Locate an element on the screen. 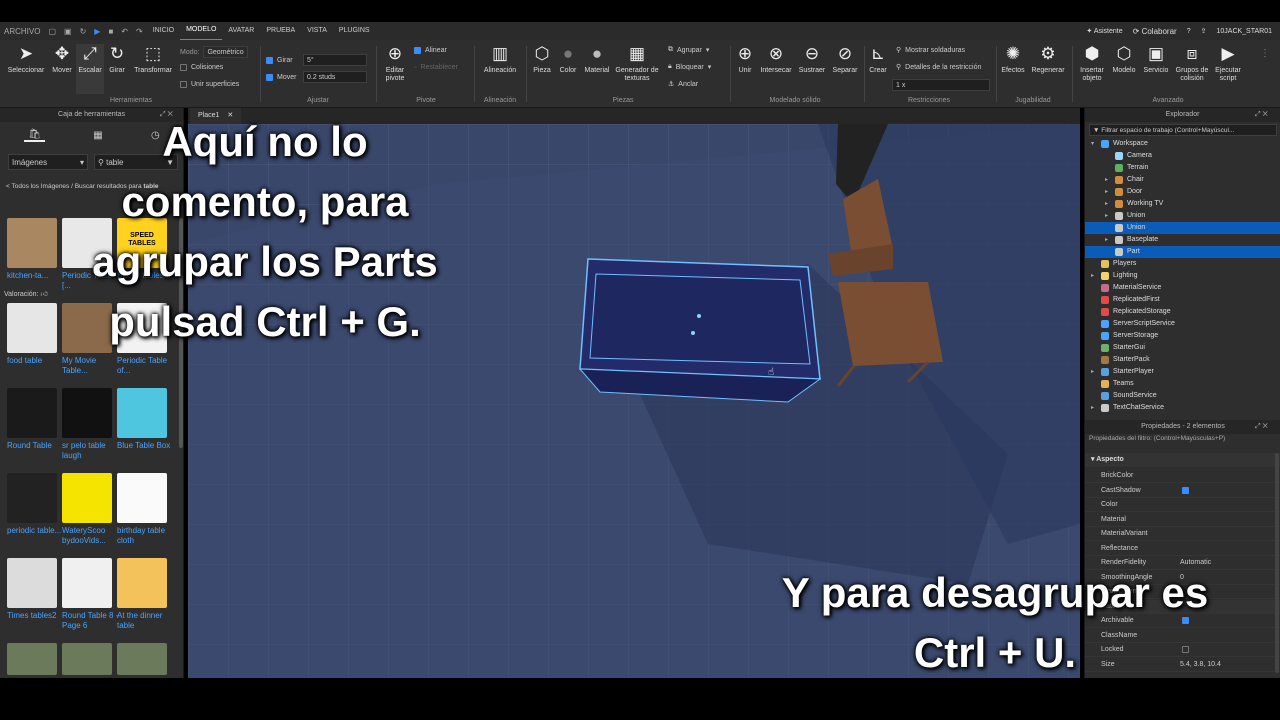 This screenshot has height=720, width=1280. toolbox-item-label: sr pelo table laugh is located at coordinates (91, 451).